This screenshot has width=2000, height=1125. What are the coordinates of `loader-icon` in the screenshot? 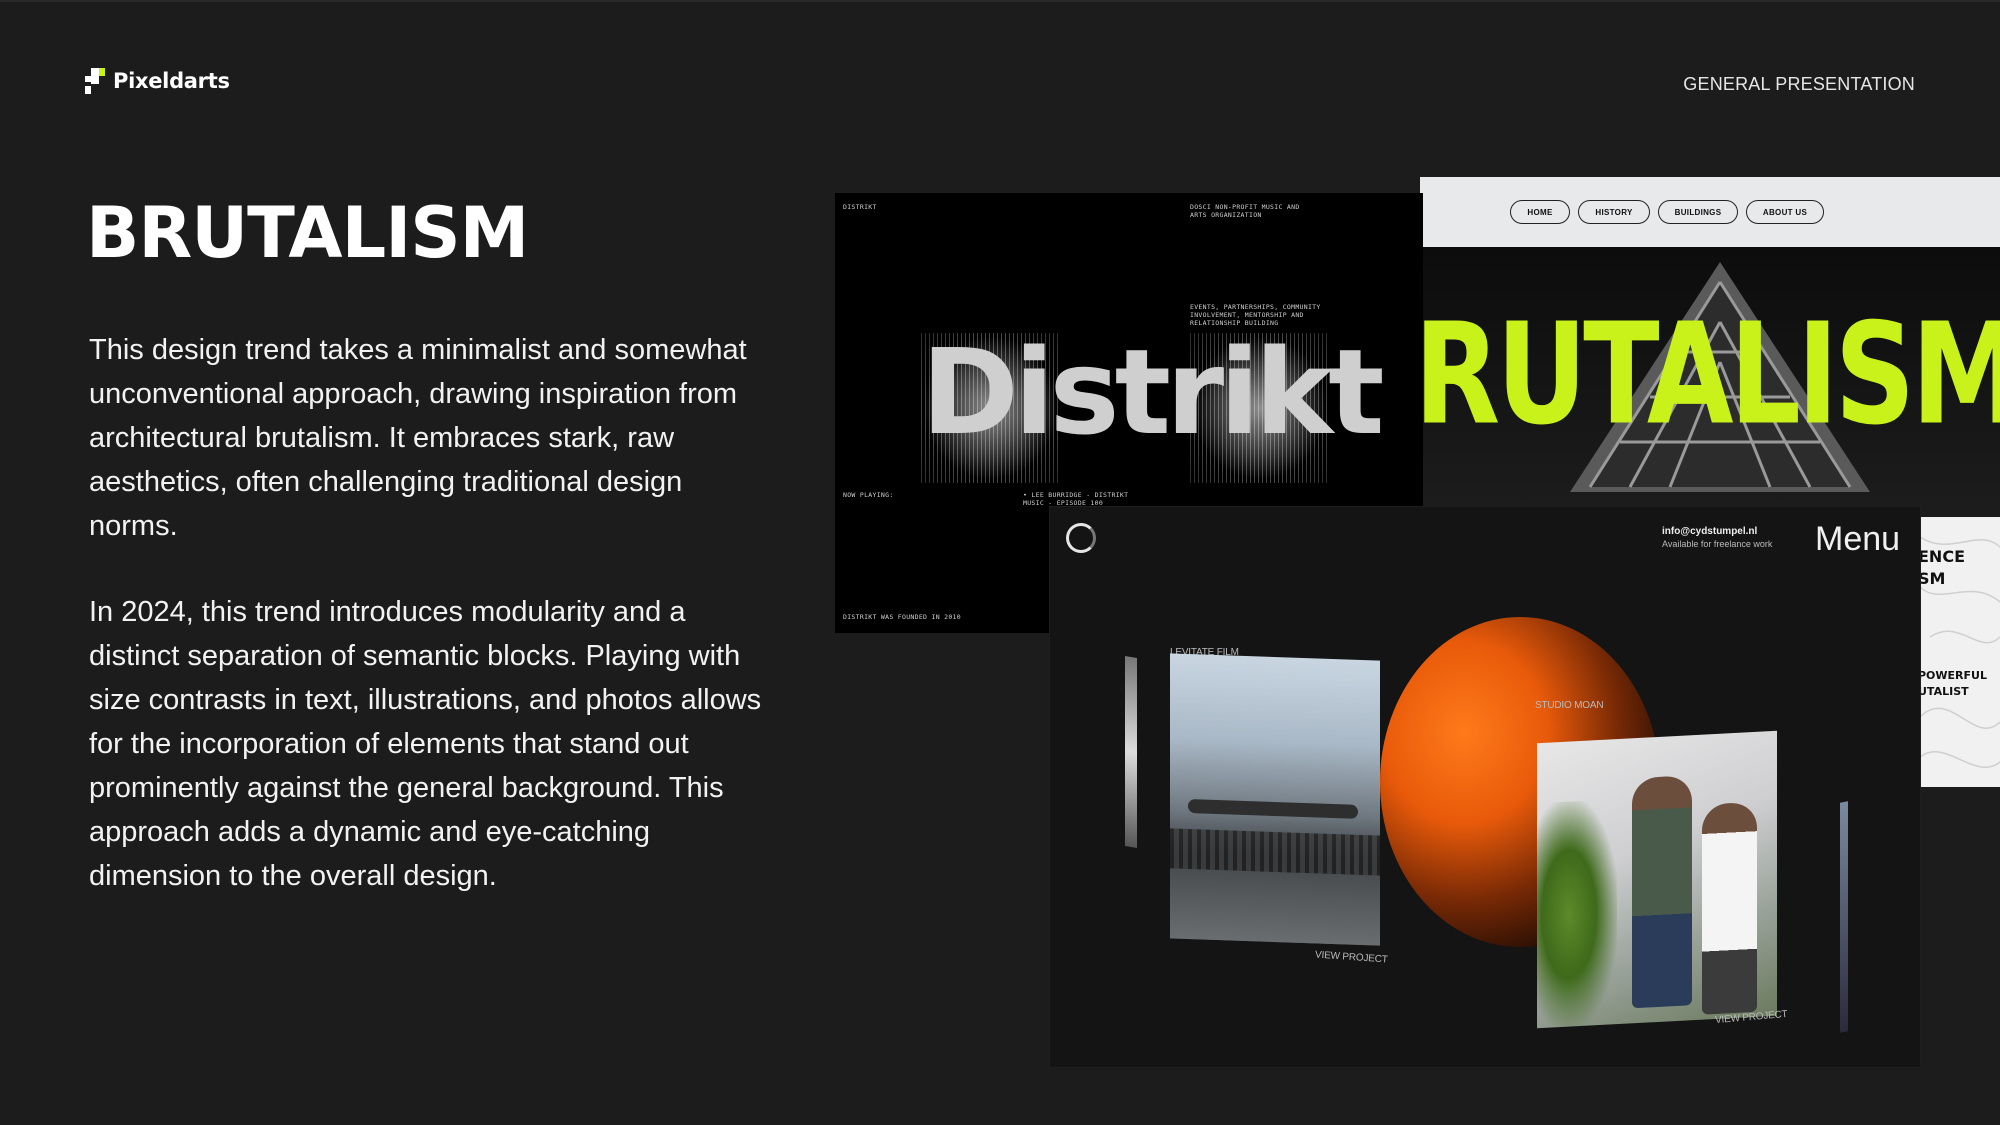 It's located at (1081, 538).